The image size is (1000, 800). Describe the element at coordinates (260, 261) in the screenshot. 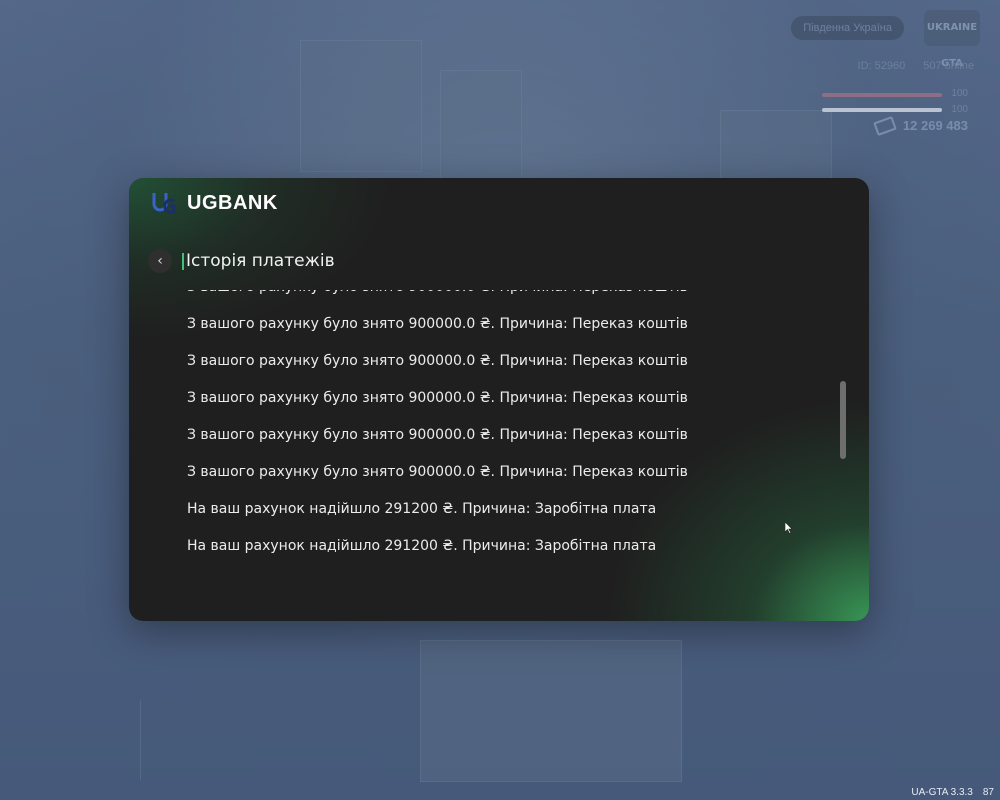

I see `page-title: Історія платежів` at that location.